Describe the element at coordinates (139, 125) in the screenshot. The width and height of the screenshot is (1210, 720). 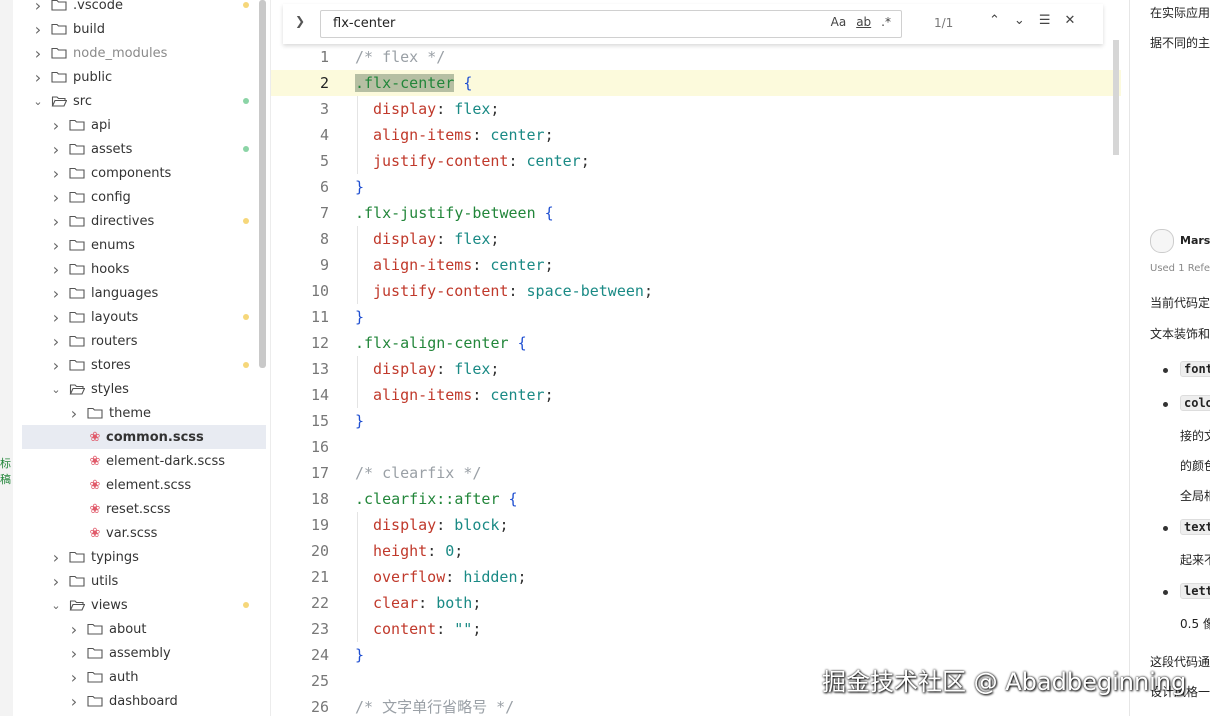
I see `folder-item: › api` at that location.